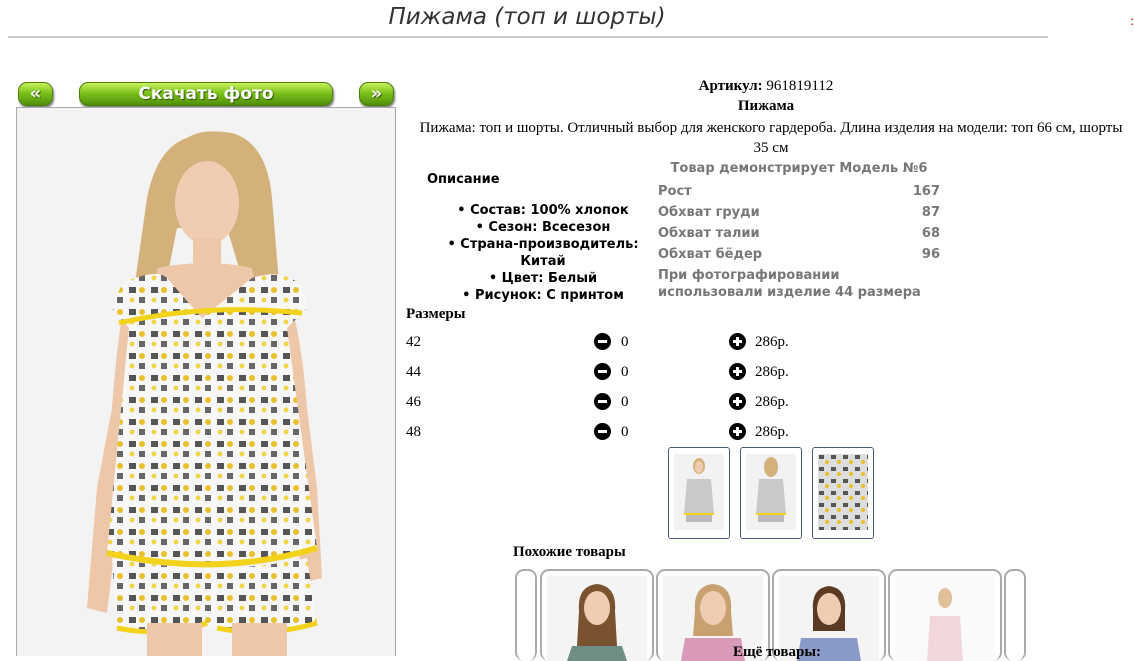 This screenshot has width=1134, height=661. I want to click on measurement-row: Обхват бёдер 96, so click(799, 254).